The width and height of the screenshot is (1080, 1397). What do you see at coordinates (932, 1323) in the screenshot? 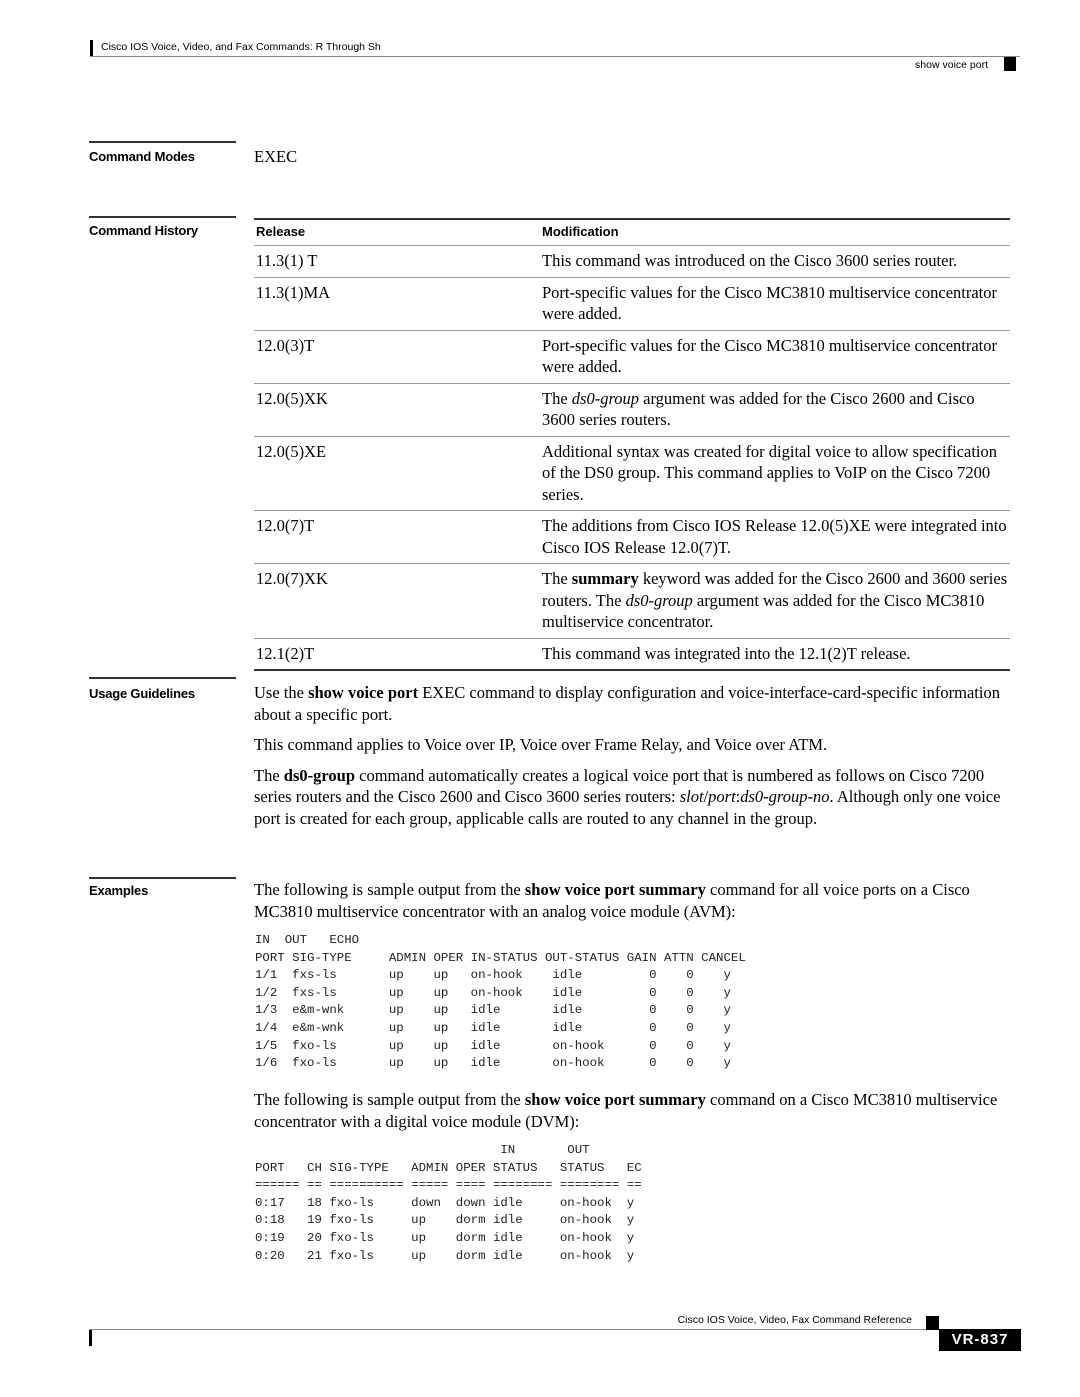
I see `footer-marker-square` at bounding box center [932, 1323].